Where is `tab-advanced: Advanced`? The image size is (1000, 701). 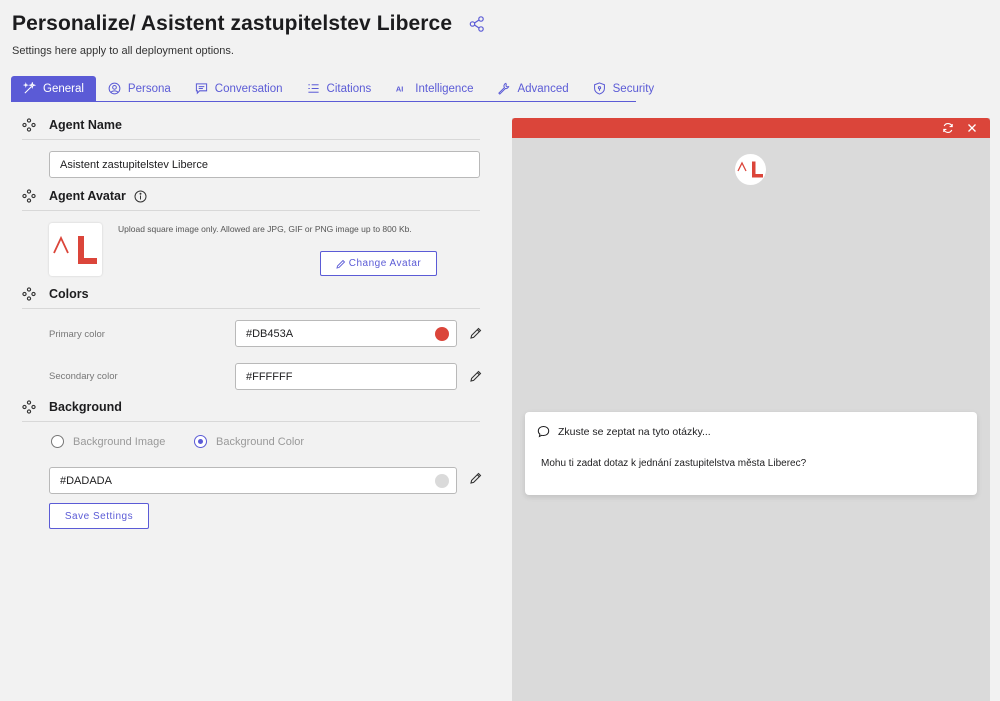 tab-advanced: Advanced is located at coordinates (532, 88).